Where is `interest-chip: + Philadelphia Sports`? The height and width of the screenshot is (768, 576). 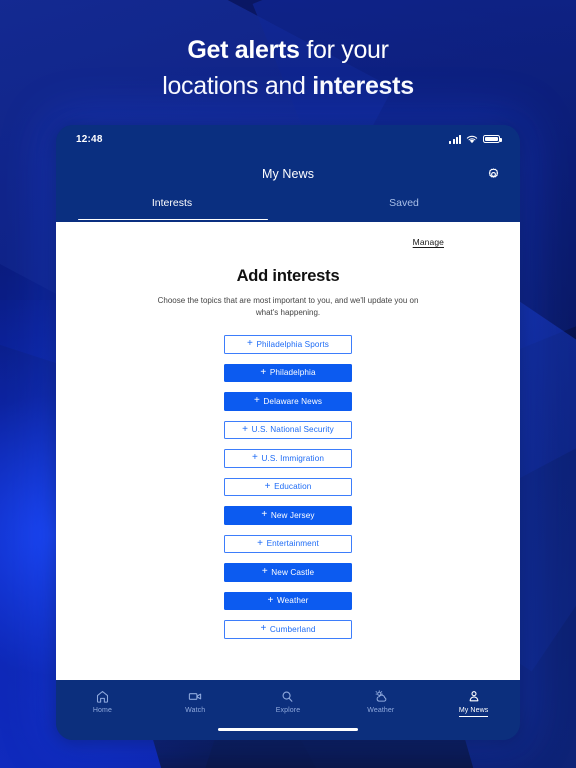 interest-chip: + Philadelphia Sports is located at coordinates (288, 344).